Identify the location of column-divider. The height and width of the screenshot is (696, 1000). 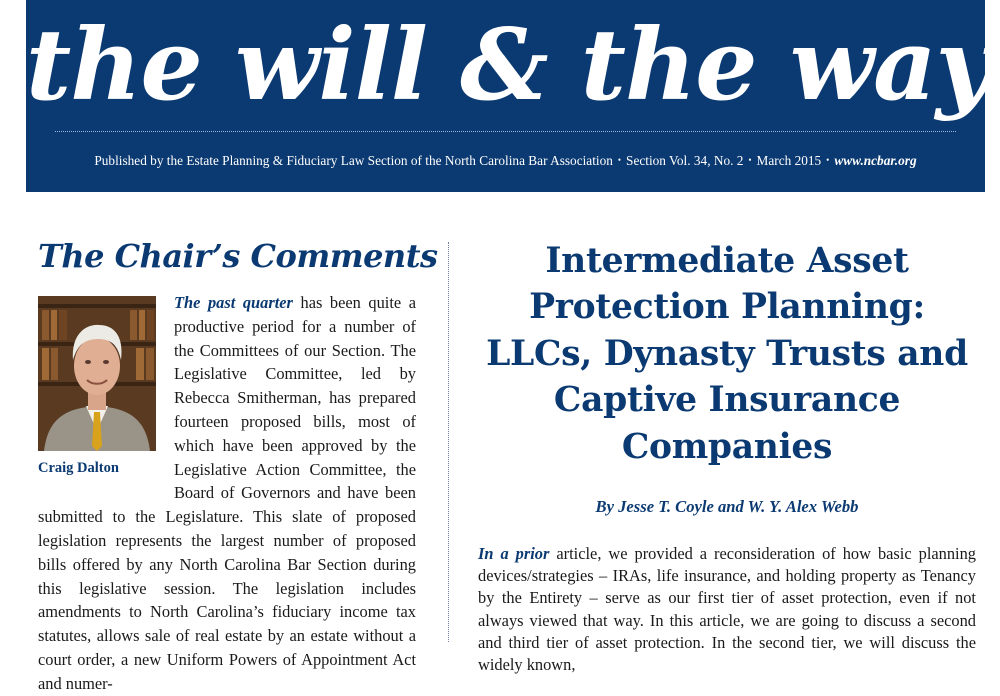
(448, 442).